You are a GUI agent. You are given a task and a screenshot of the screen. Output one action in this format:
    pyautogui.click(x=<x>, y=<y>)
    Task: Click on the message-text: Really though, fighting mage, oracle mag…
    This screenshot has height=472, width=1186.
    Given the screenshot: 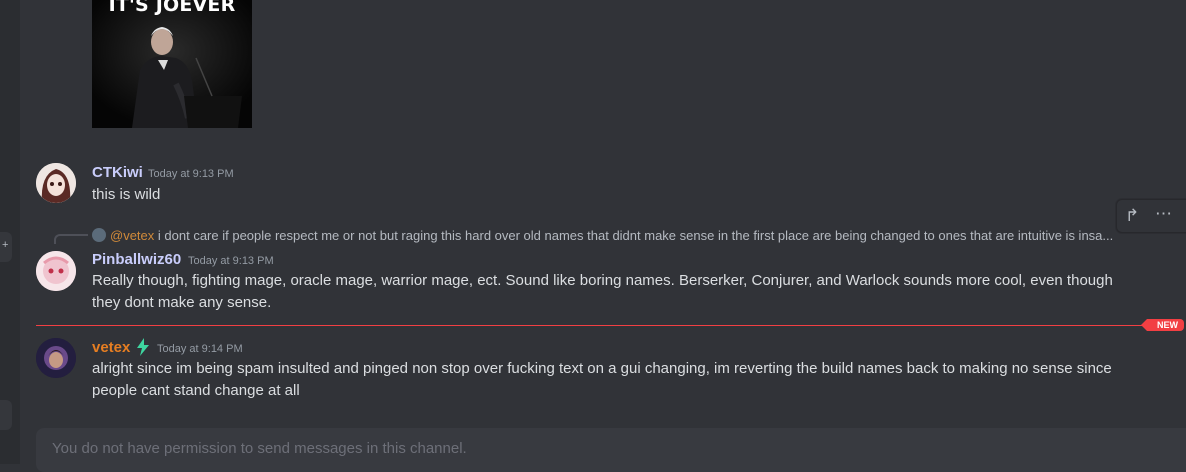 What is the action you would take?
    pyautogui.click(x=602, y=291)
    